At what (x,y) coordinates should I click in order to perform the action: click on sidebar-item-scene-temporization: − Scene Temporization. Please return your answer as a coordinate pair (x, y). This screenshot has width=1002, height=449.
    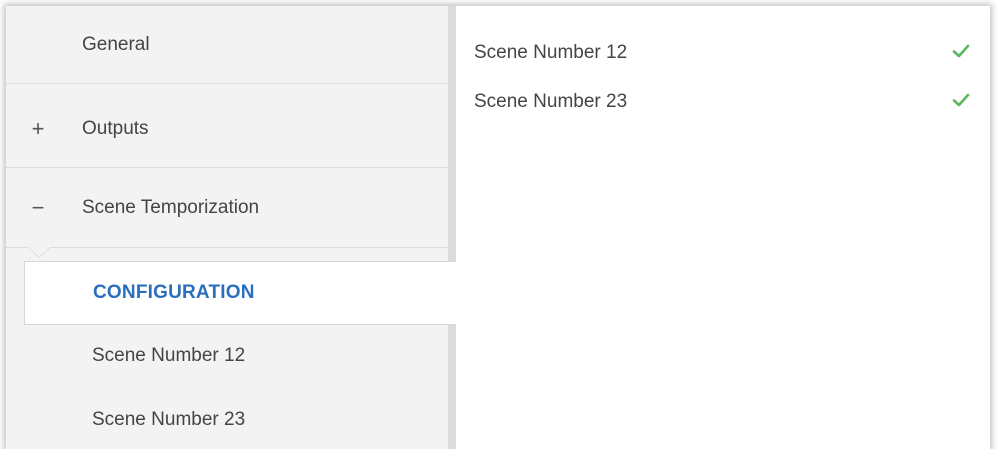
    Looking at the image, I should click on (227, 208).